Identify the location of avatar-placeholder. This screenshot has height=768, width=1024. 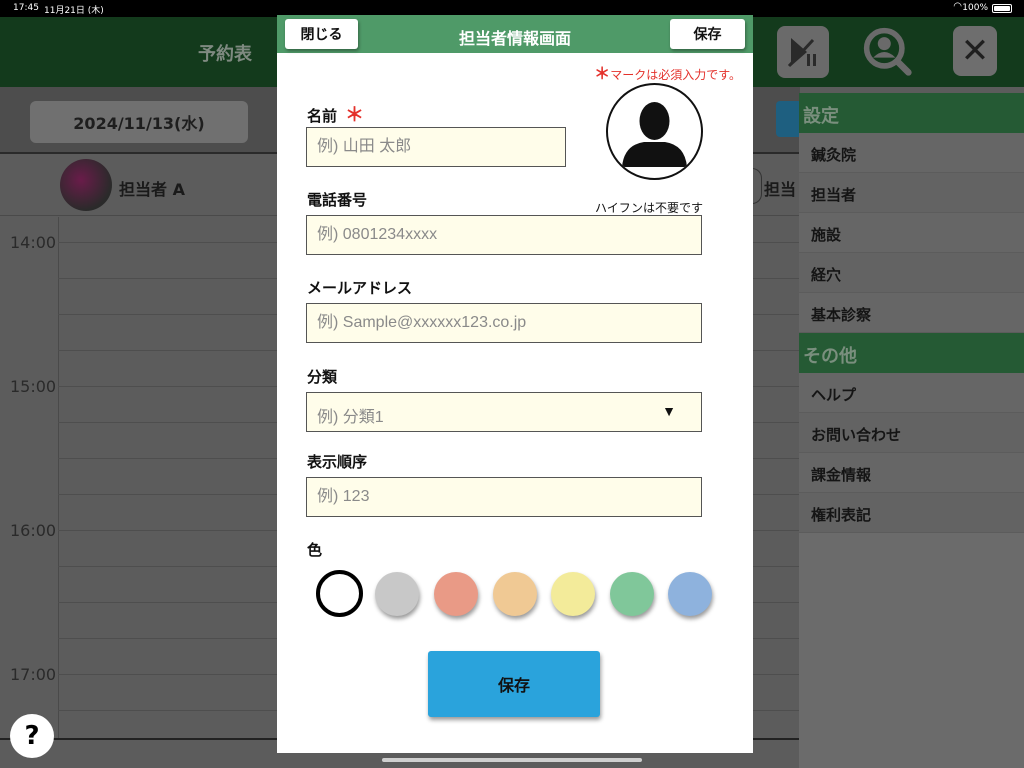
(654, 131).